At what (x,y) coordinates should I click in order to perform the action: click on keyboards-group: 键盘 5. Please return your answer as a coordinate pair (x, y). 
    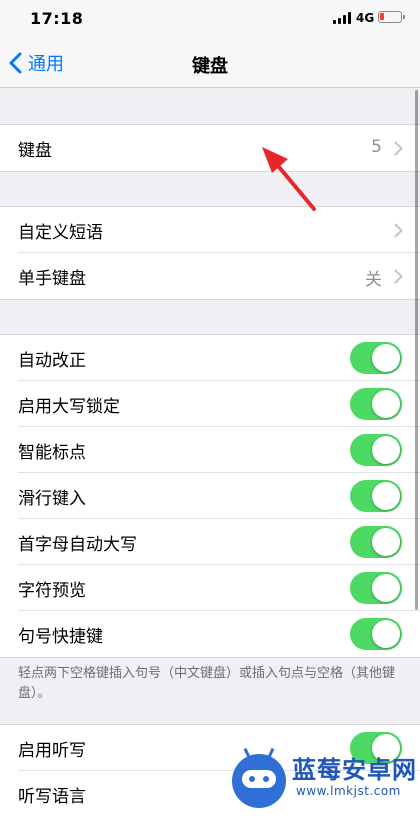
    Looking at the image, I should click on (210, 148).